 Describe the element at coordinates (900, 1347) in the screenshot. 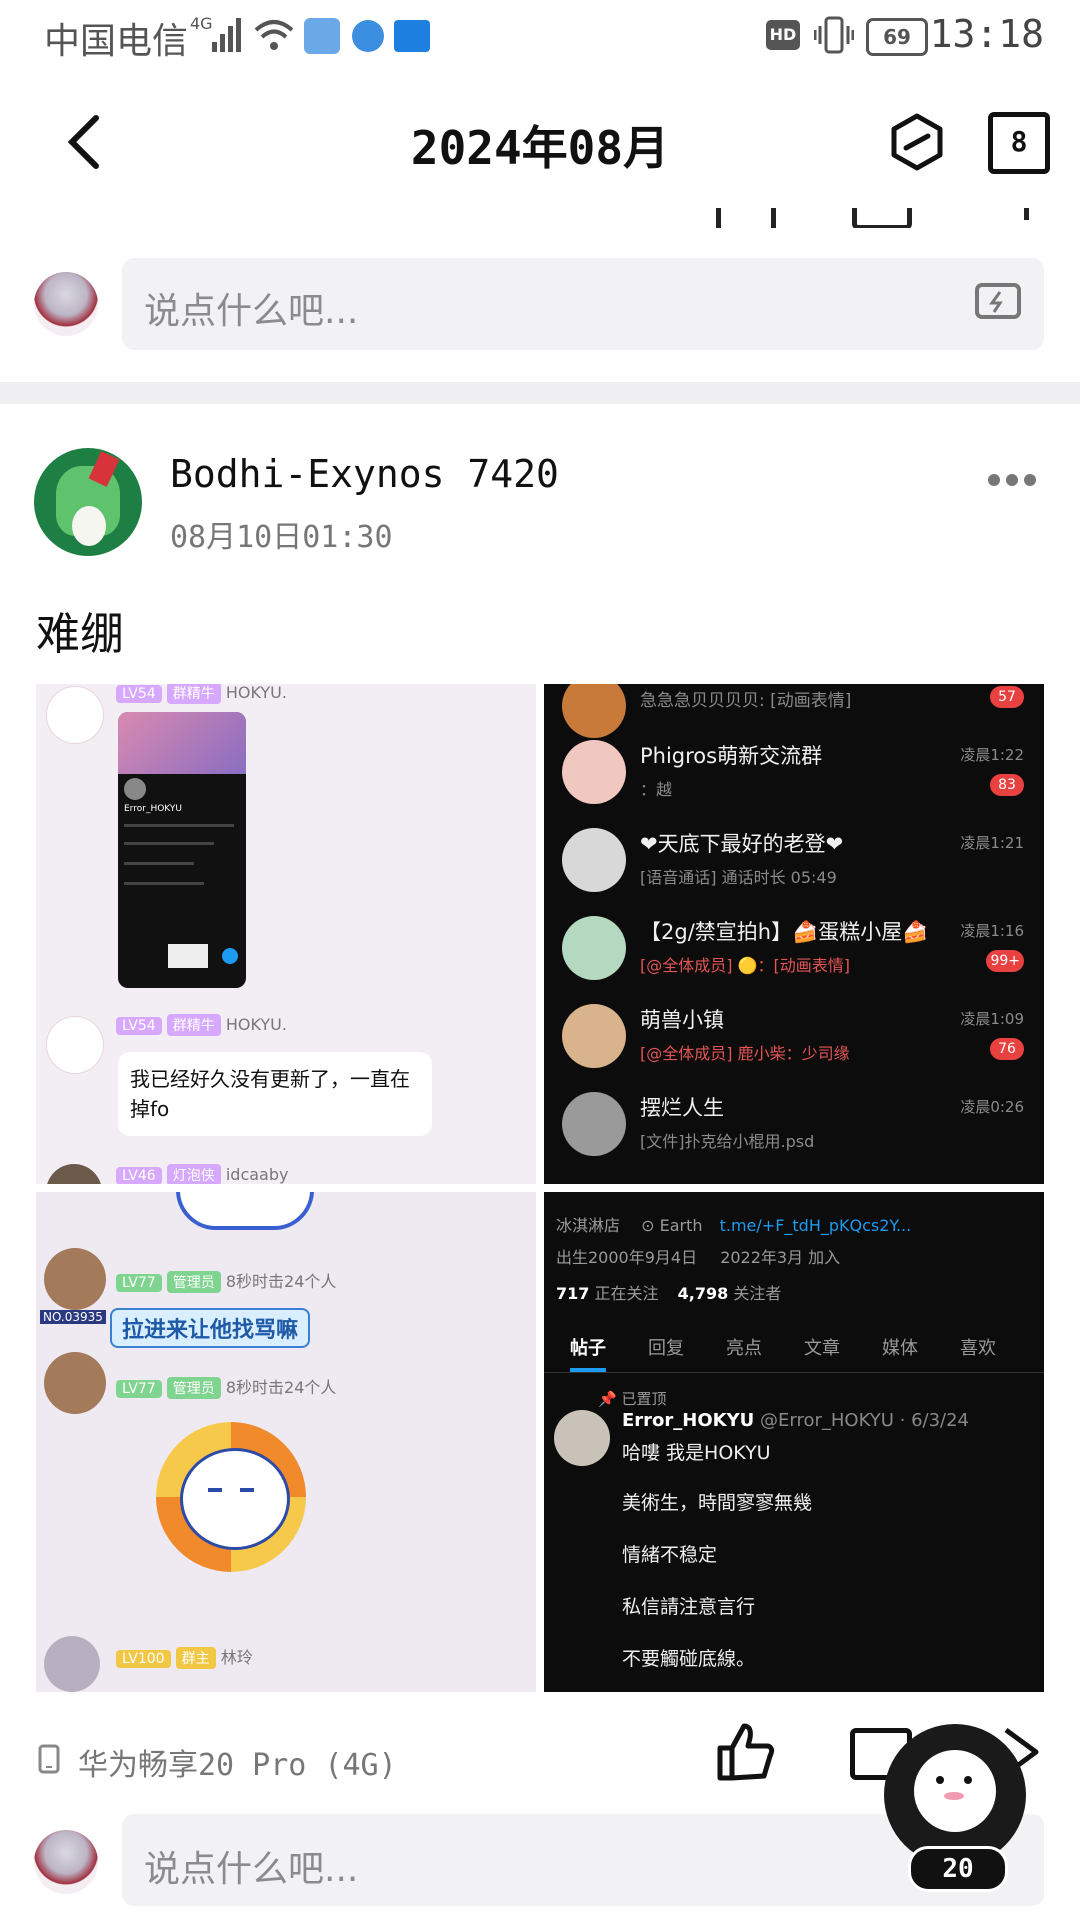

I see `profile-tab: 媒体` at that location.